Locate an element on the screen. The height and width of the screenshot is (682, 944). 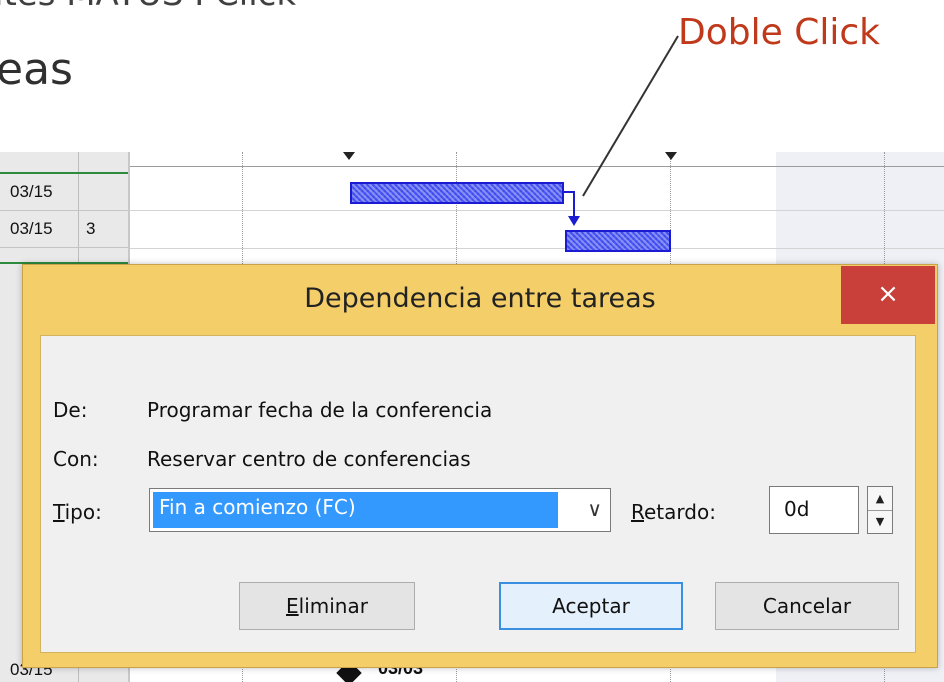
to-label: Con: is located at coordinates (76, 459).